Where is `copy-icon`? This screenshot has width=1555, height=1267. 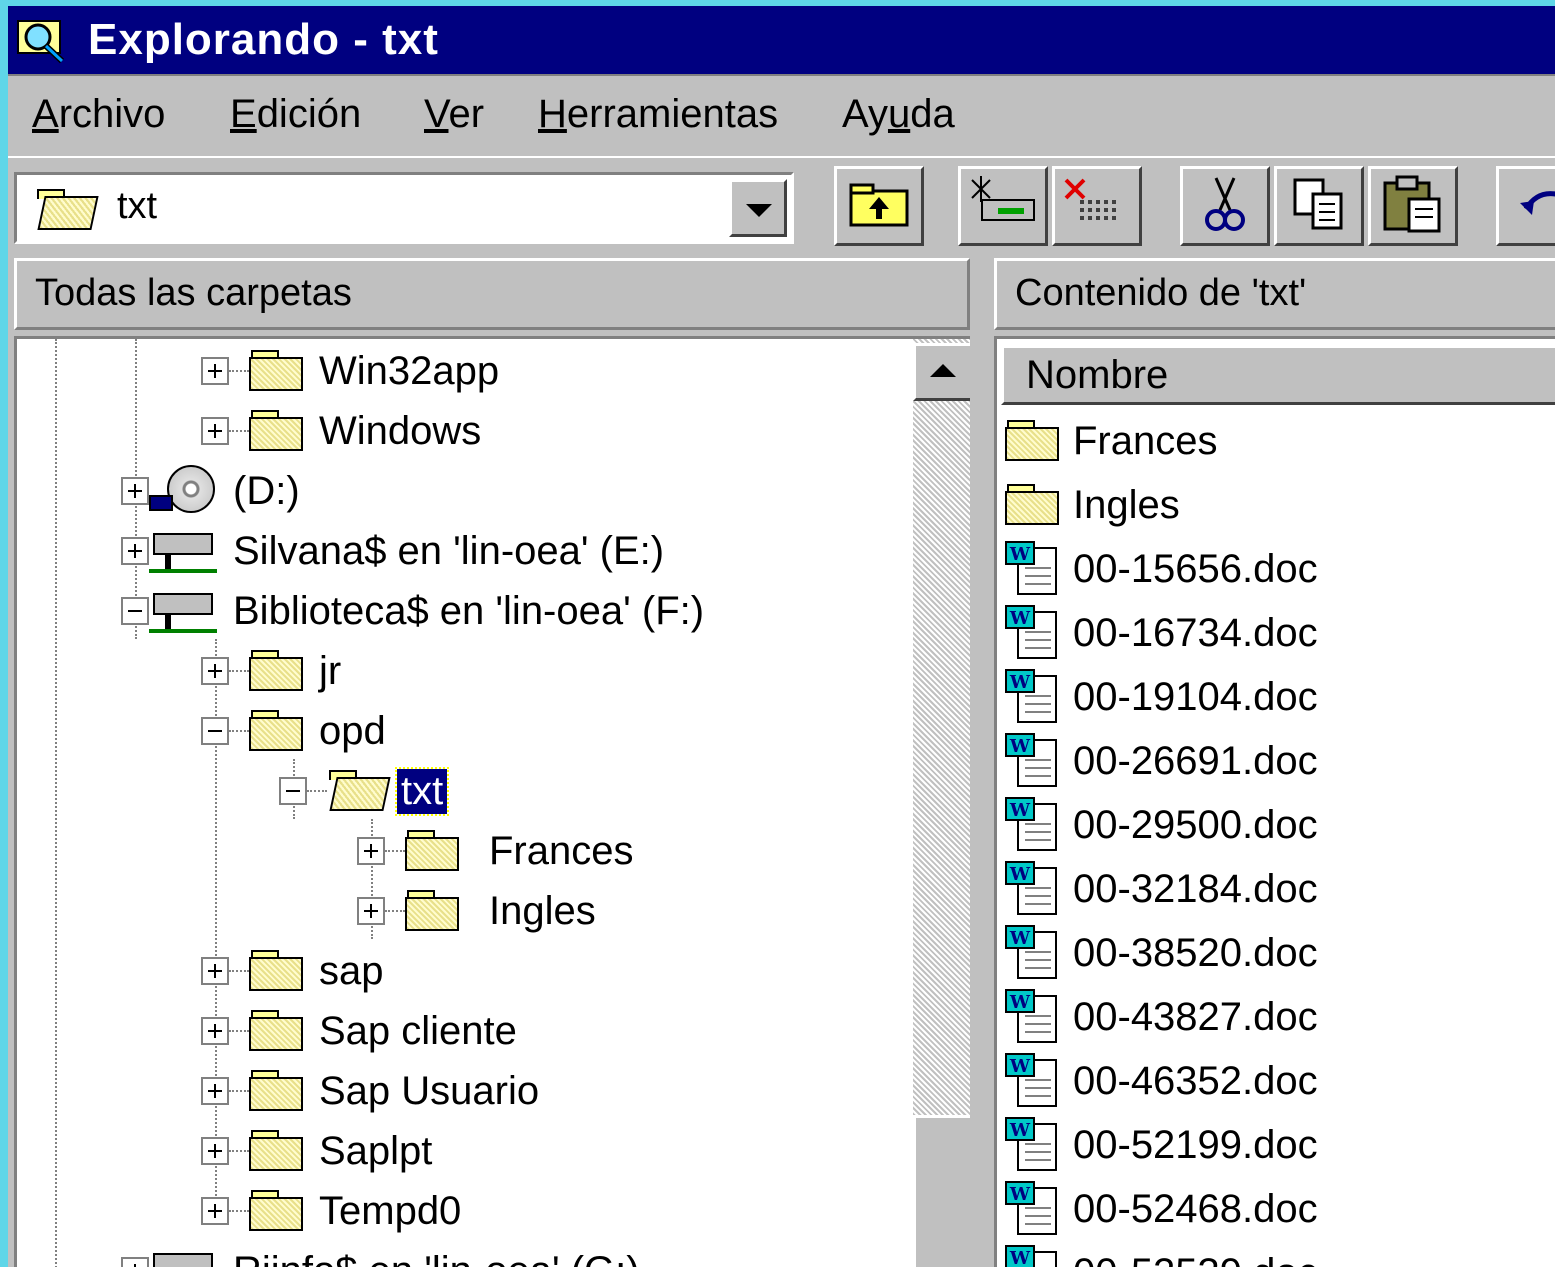 copy-icon is located at coordinates (1319, 206).